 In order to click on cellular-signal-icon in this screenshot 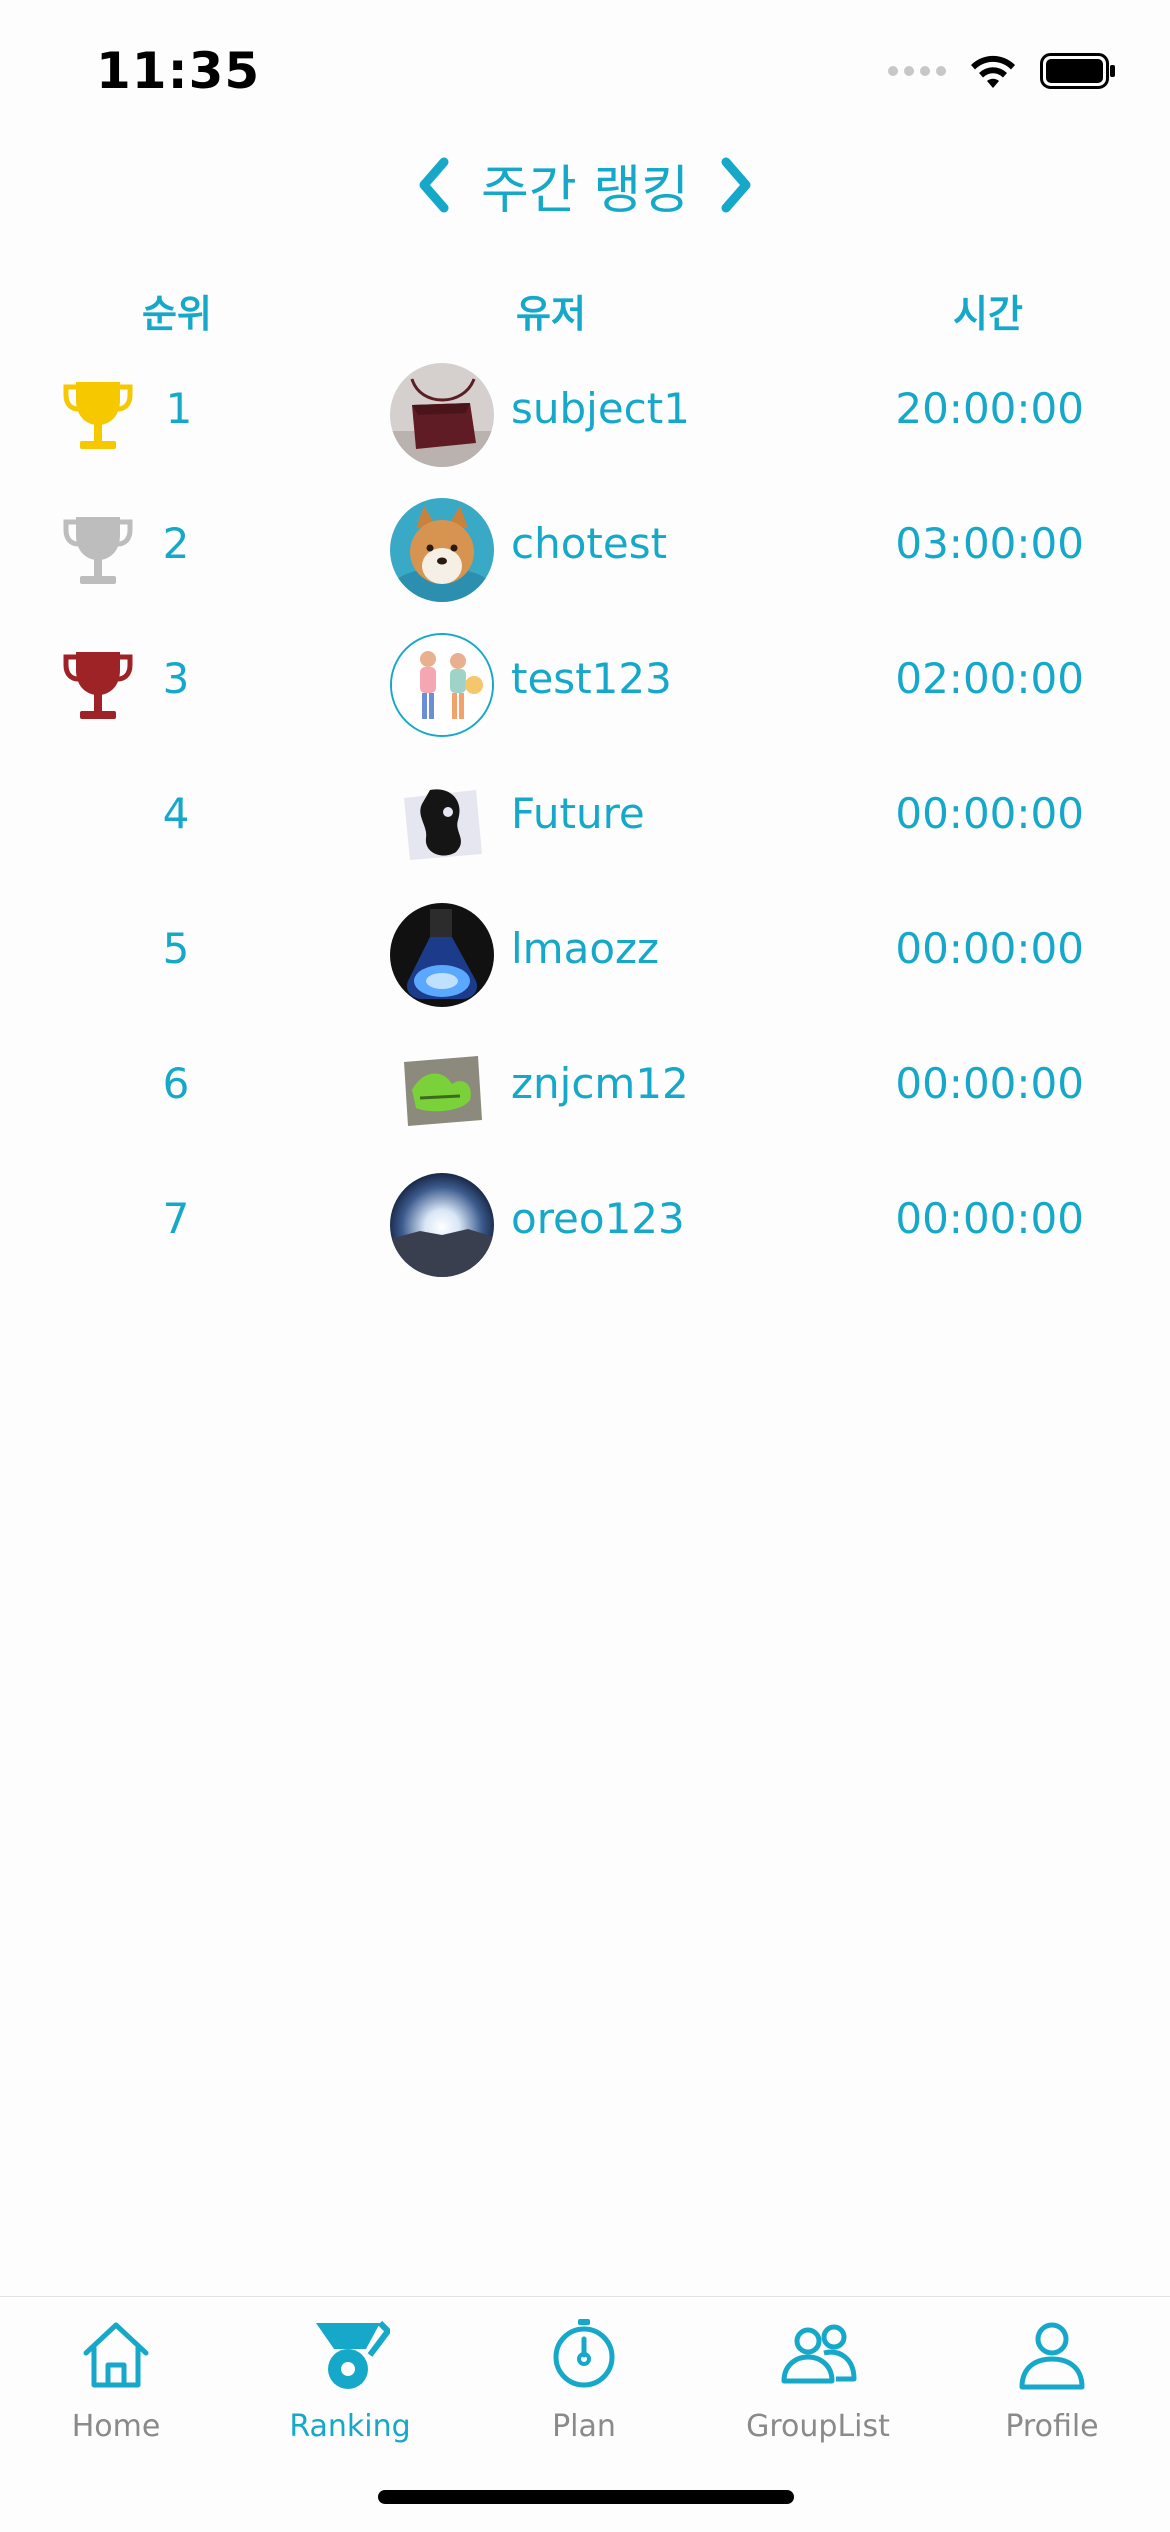, I will do `click(917, 71)`.